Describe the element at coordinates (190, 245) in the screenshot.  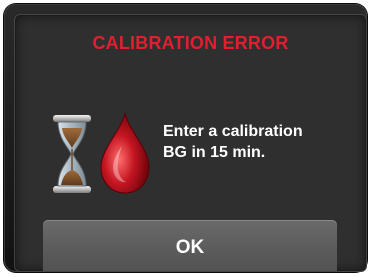
I see `ok-button: OK` at that location.